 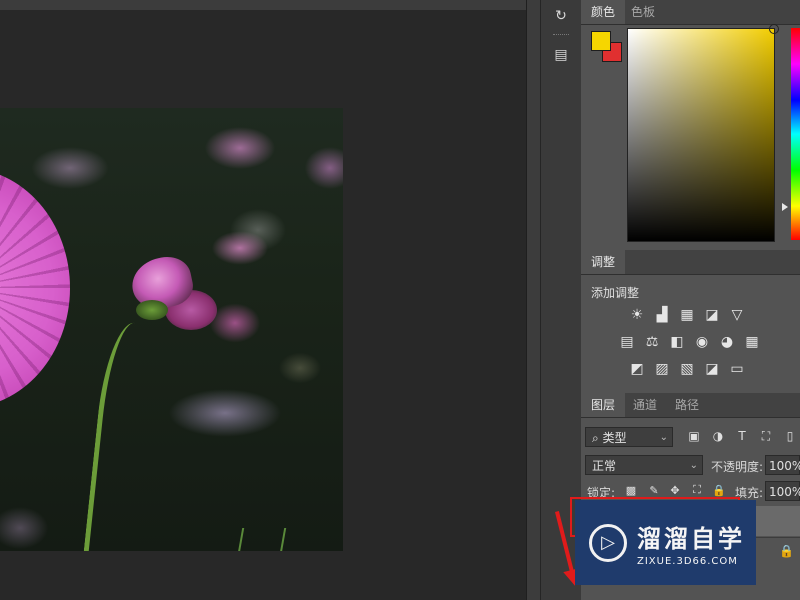 What do you see at coordinates (742, 436) in the screenshot?
I see `type-filter-icon: T` at bounding box center [742, 436].